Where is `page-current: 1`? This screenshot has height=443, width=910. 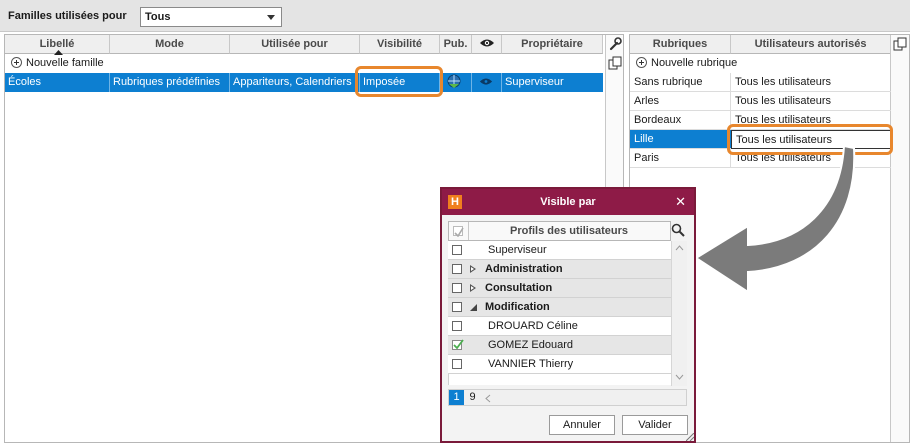
page-current: 1 is located at coordinates (456, 397).